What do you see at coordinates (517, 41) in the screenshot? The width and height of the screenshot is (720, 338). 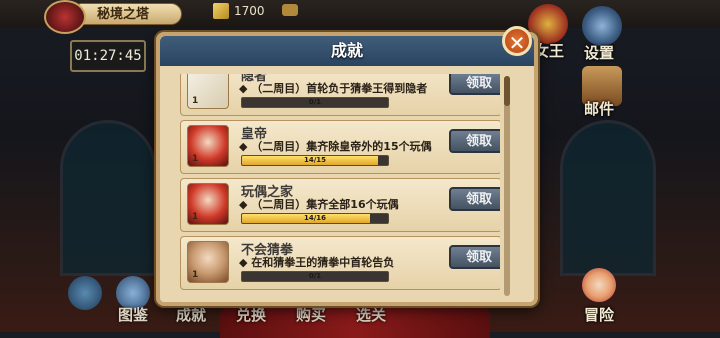 I see `close-icon: ✕` at bounding box center [517, 41].